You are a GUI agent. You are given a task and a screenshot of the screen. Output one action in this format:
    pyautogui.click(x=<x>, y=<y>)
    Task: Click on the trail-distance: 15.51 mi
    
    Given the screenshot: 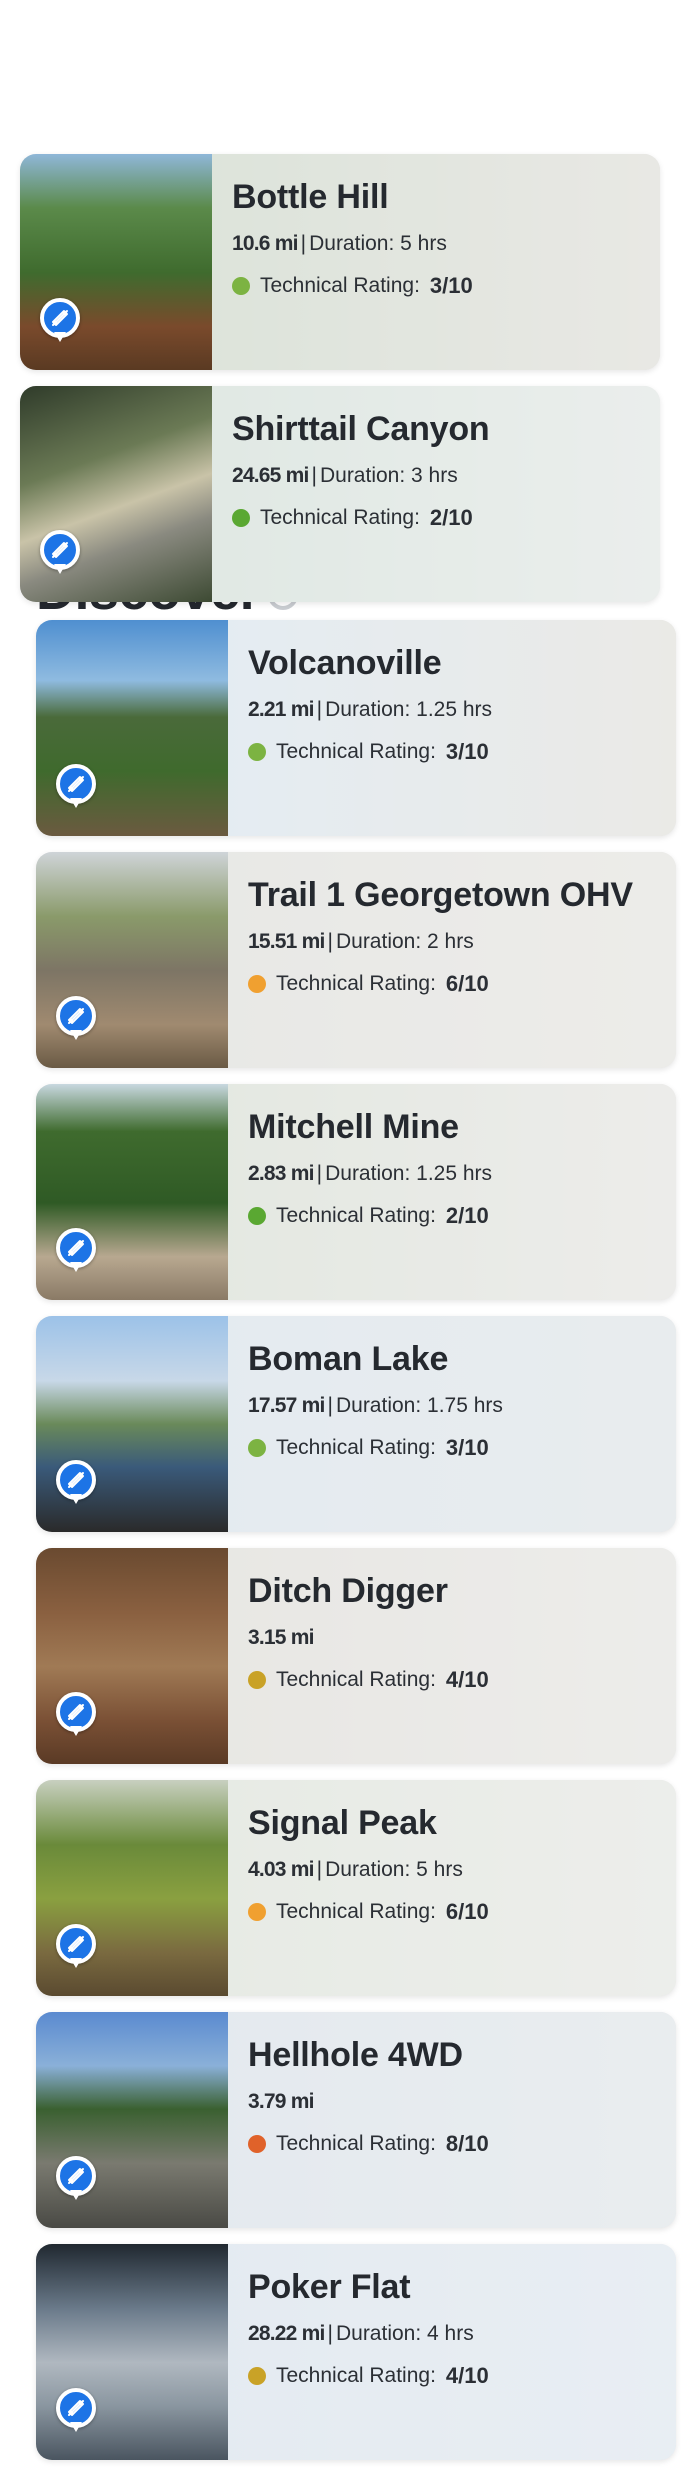 What is the action you would take?
    pyautogui.click(x=286, y=941)
    